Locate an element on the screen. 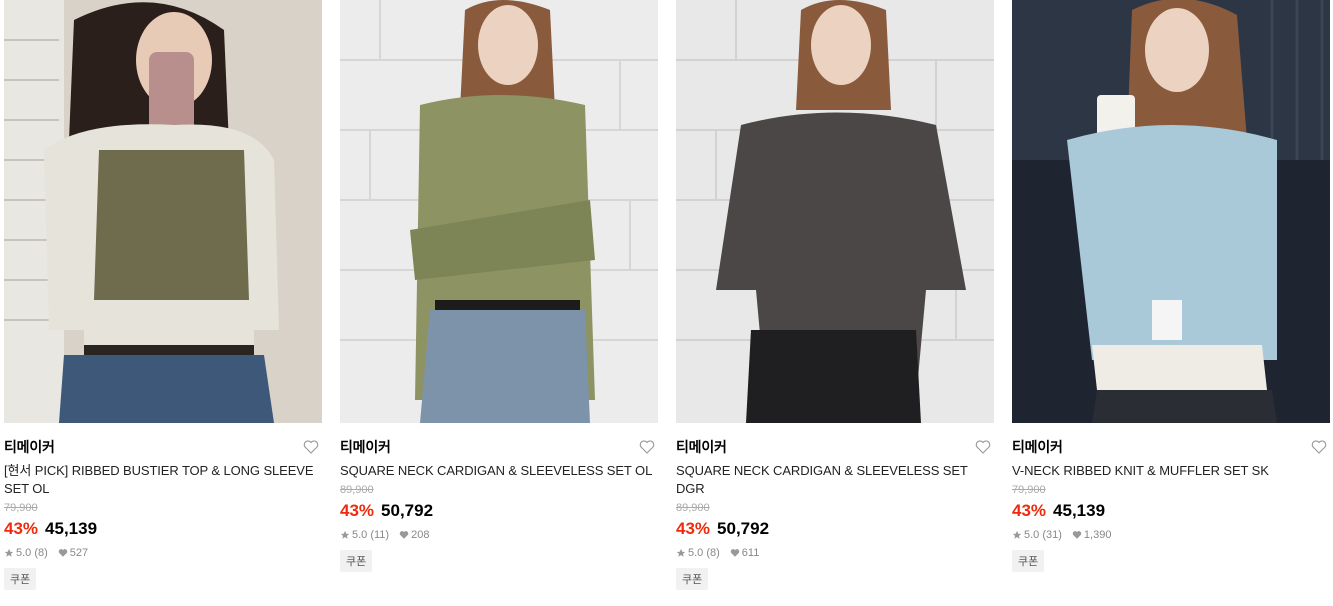 Image resolution: width=1333 pixels, height=606 pixels. rating: 5.0 (31) is located at coordinates (1043, 535).